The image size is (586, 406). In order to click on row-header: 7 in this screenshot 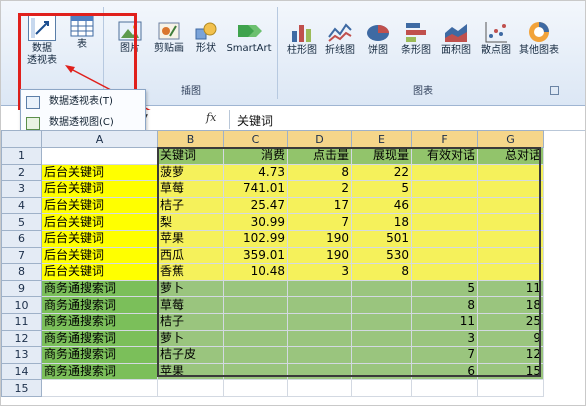, I will do `click(21, 255)`.